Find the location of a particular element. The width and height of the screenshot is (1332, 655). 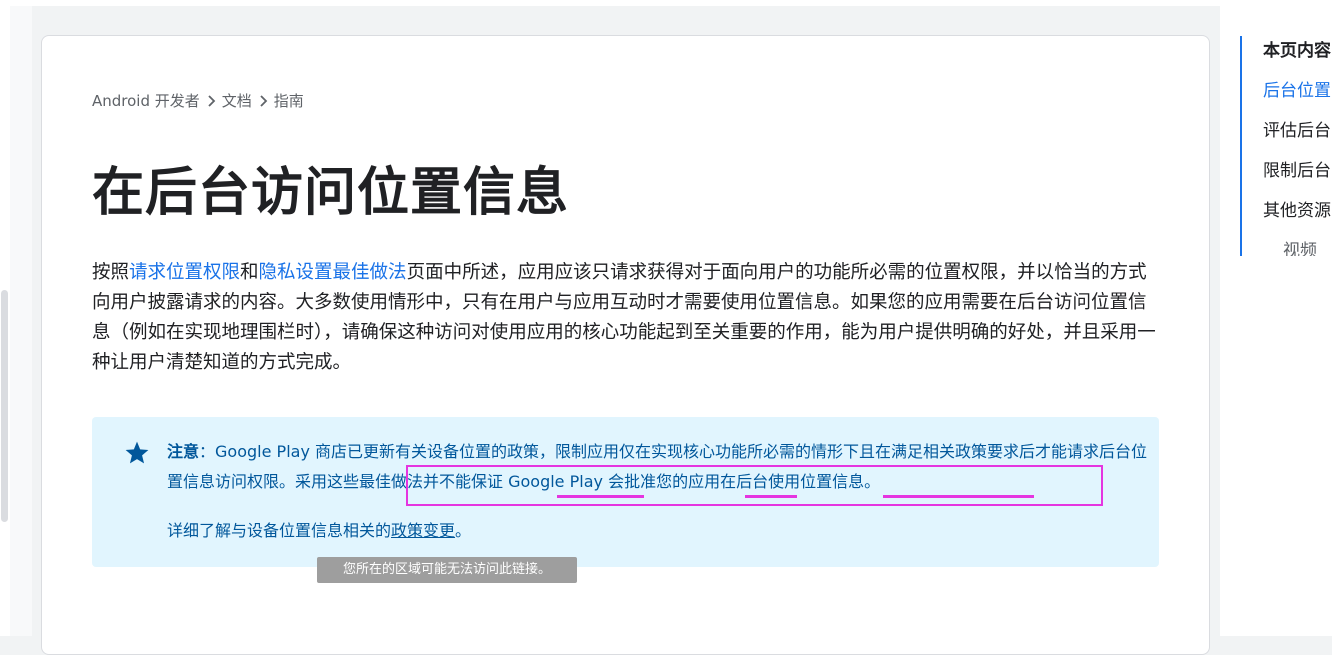

policy-change-link: 政策变更 is located at coordinates (423, 530).